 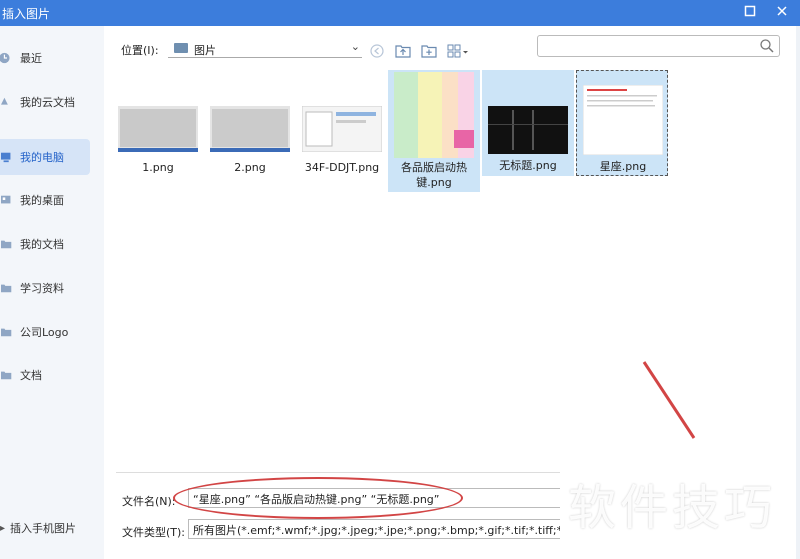 I want to click on filetype-label: 文件类型(T):, so click(x=154, y=532).